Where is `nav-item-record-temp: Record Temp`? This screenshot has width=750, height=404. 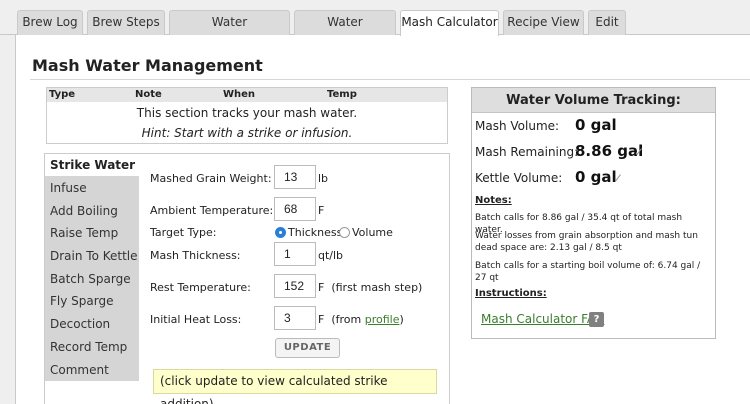 nav-item-record-temp: Record Temp is located at coordinates (92, 347).